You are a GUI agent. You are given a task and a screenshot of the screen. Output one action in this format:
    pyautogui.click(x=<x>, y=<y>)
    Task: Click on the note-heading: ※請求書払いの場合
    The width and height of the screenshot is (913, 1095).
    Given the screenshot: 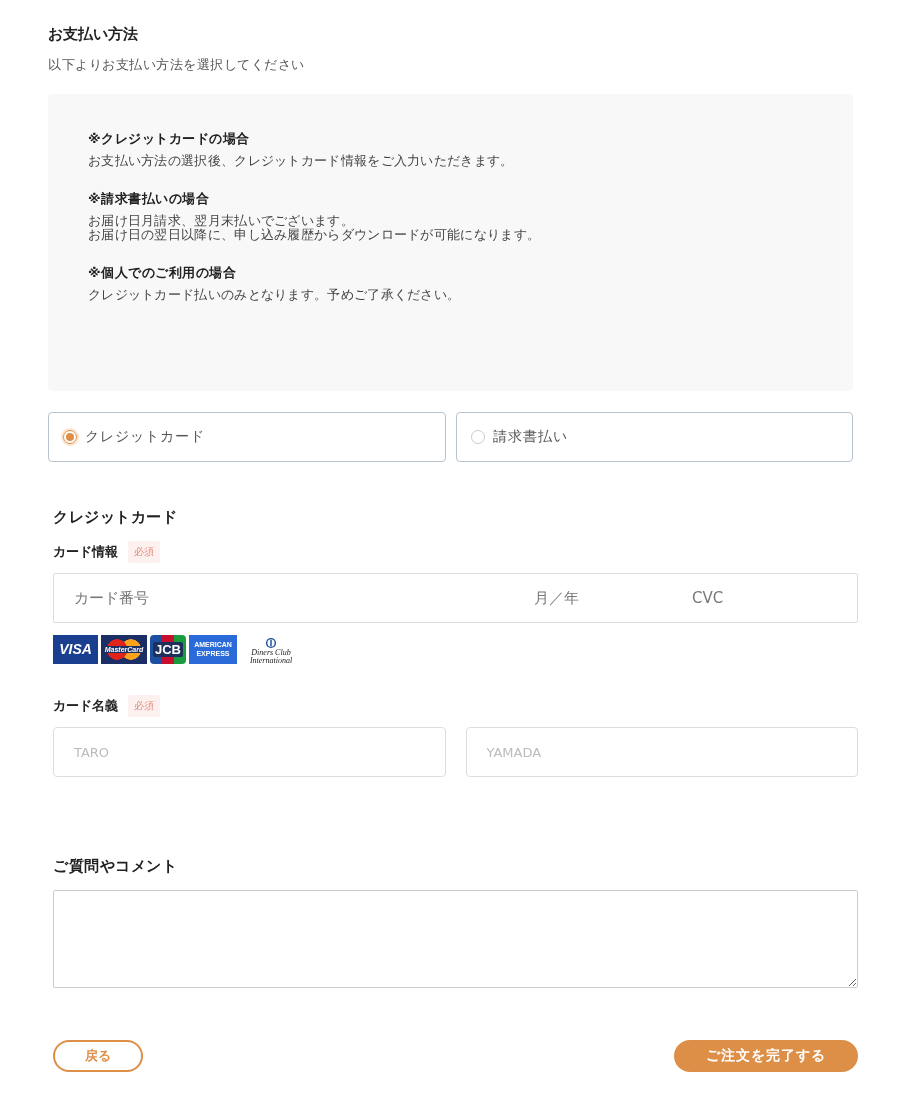 What is the action you would take?
    pyautogui.click(x=149, y=199)
    